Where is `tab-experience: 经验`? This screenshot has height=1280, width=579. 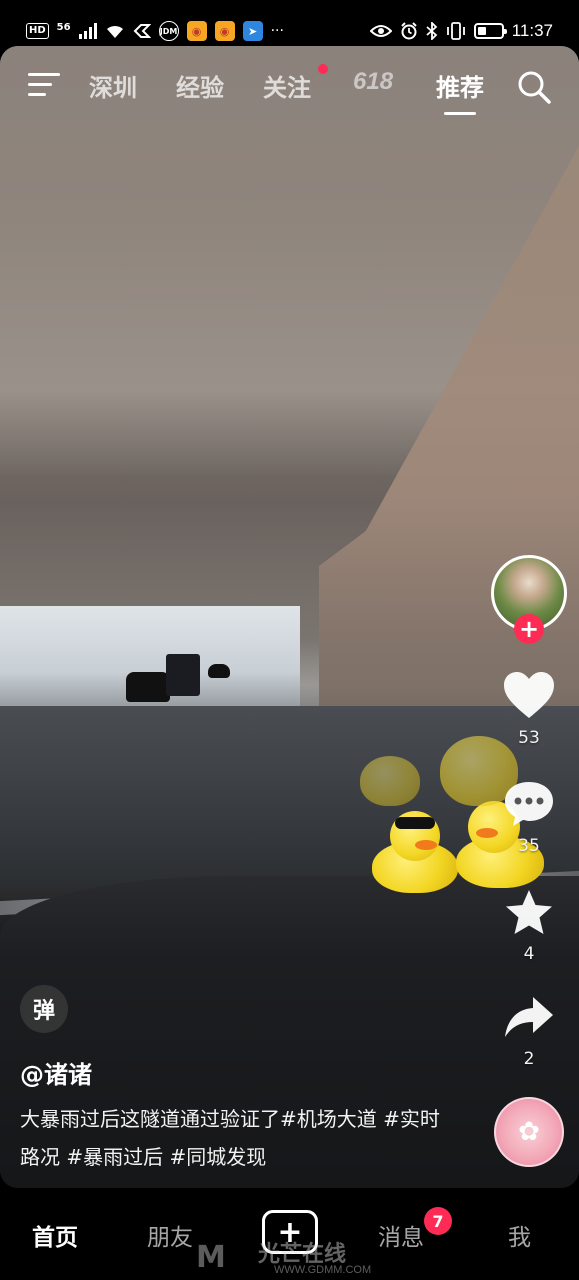 tab-experience: 经验 is located at coordinates (200, 85).